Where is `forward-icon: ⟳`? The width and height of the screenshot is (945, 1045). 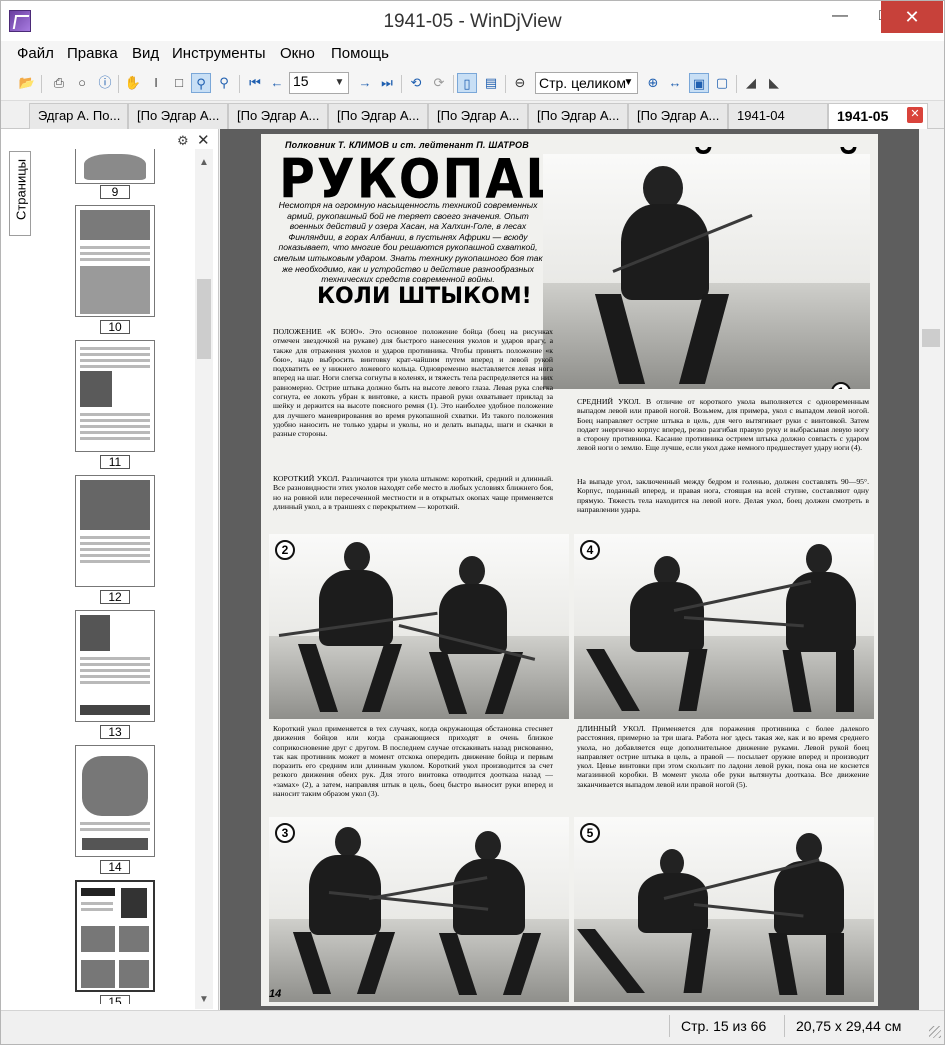
forward-icon: ⟳ is located at coordinates (439, 83).